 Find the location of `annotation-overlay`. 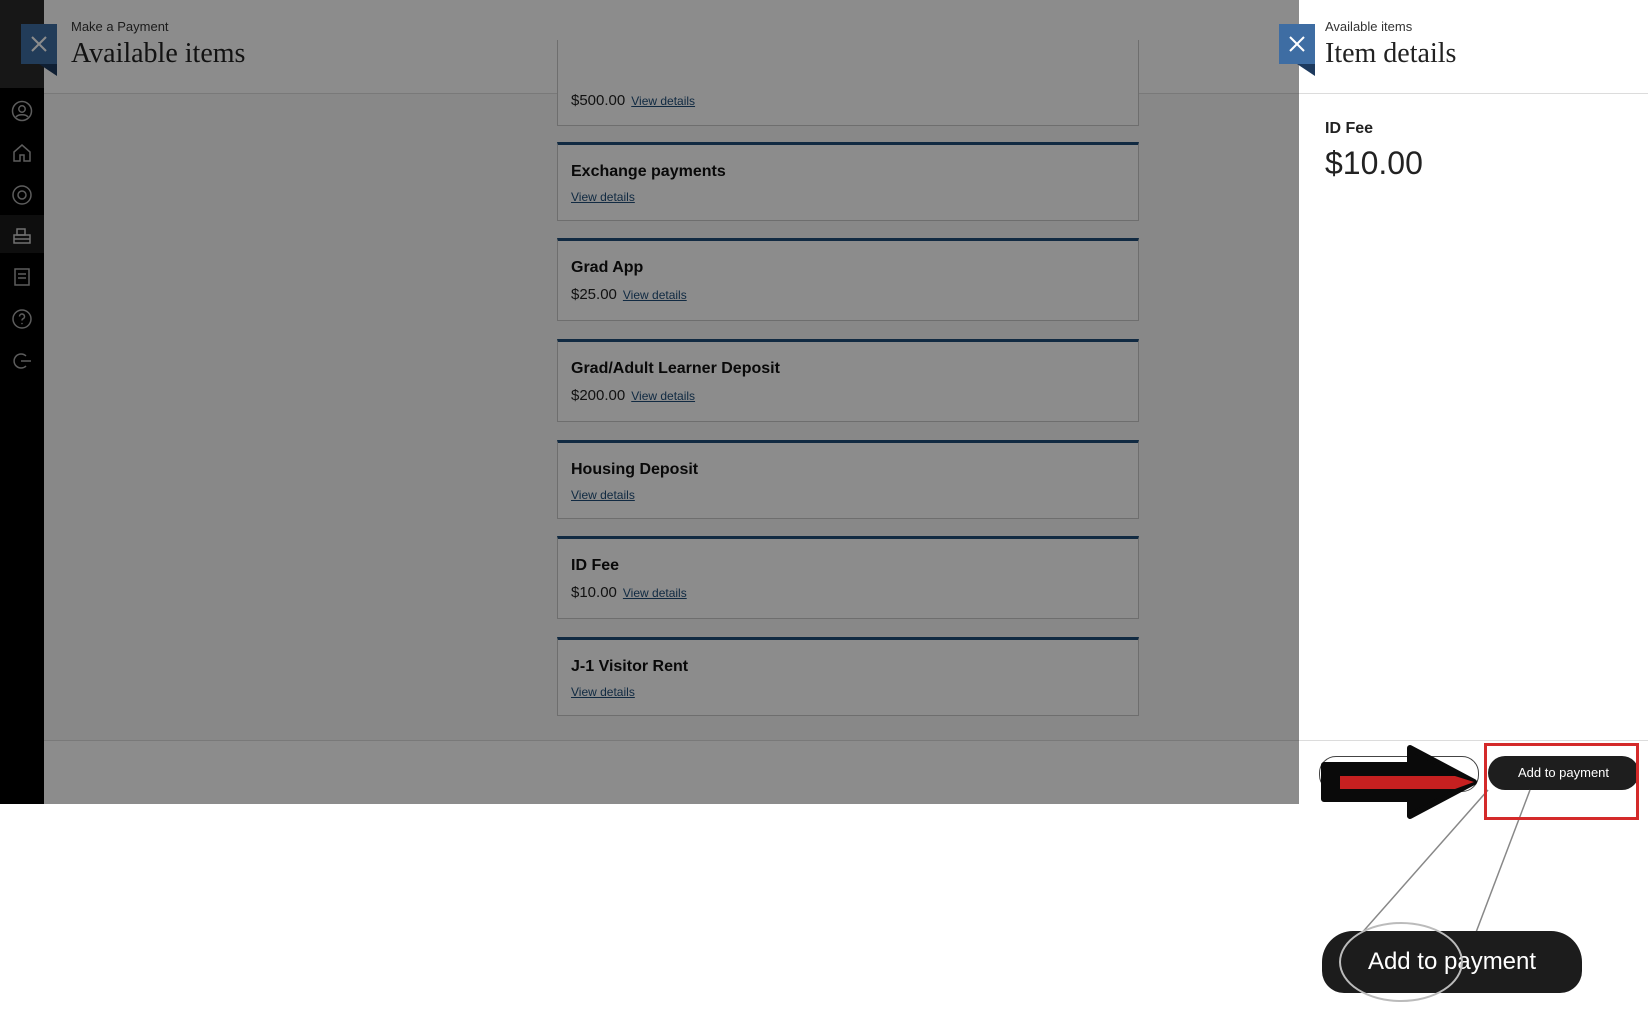

annotation-overlay is located at coordinates (1426, 840).